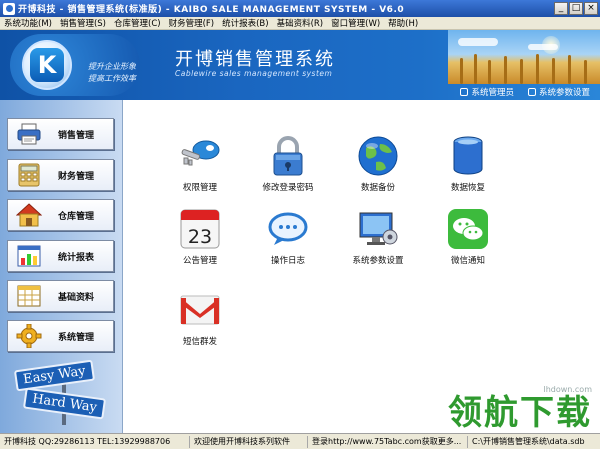 Image resolution: width=600 pixels, height=449 pixels. What do you see at coordinates (564, 93) in the screenshot?
I see `system-settings-label: 系统参数设置` at bounding box center [564, 93].